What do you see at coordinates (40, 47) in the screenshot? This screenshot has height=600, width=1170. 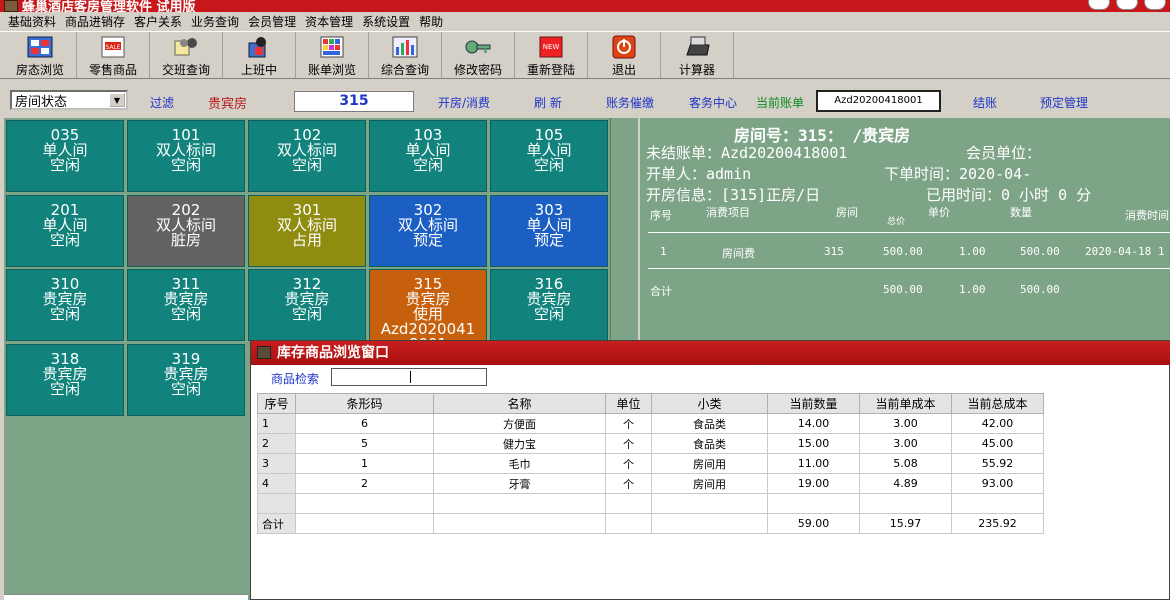 I see `room-status-icon` at bounding box center [40, 47].